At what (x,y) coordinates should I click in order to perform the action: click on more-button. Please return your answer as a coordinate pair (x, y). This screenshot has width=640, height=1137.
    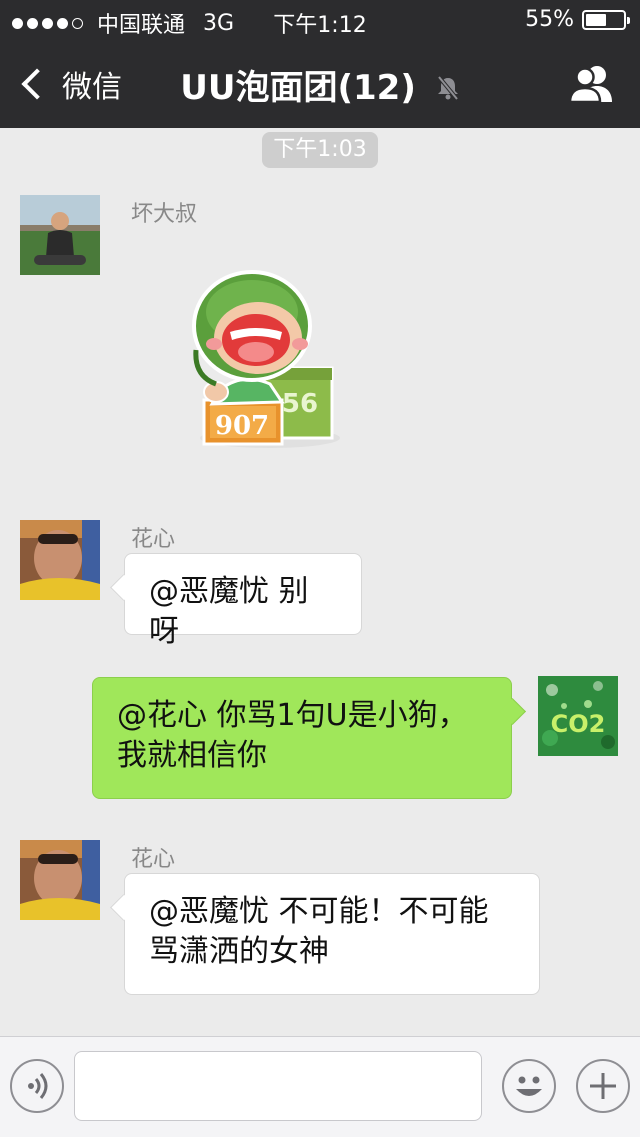
    Looking at the image, I should click on (603, 1086).